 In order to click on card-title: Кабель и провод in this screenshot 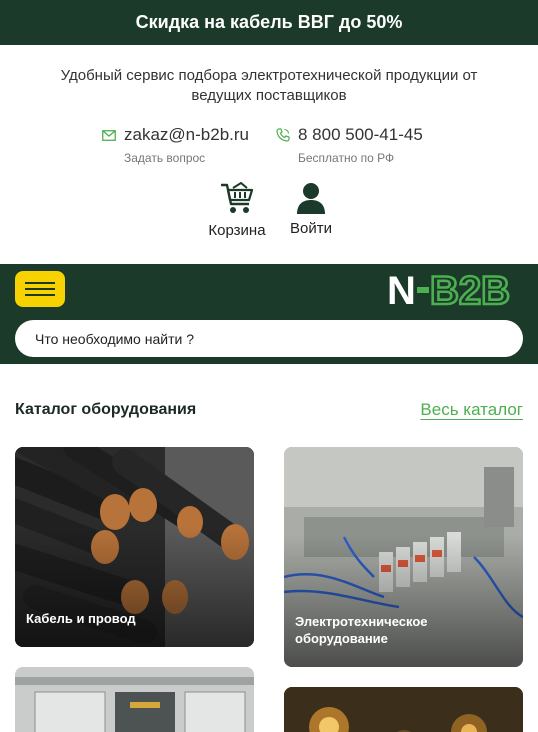, I will do `click(81, 618)`.